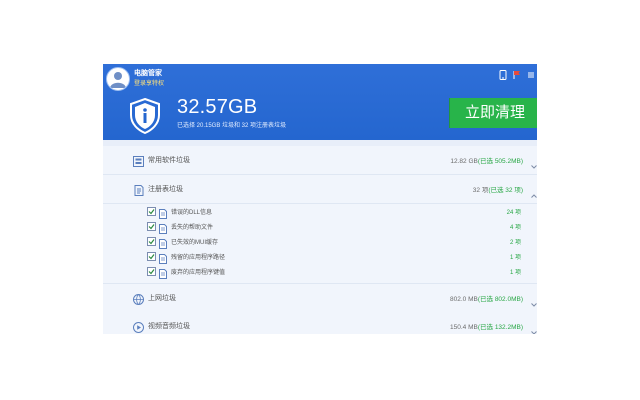  I want to click on category-size-info: 12.82 GB(已选 505.2MB), so click(486, 160).